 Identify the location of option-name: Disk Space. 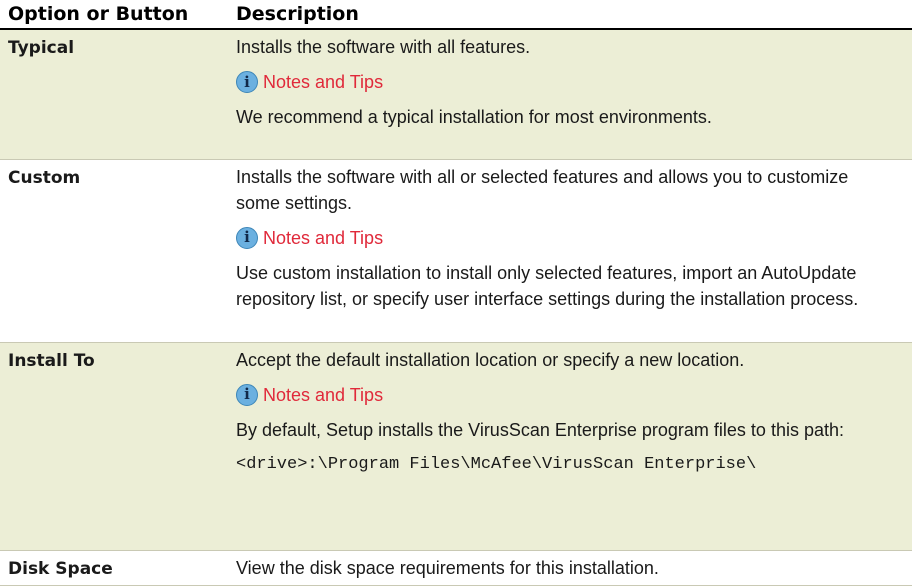
(116, 568).